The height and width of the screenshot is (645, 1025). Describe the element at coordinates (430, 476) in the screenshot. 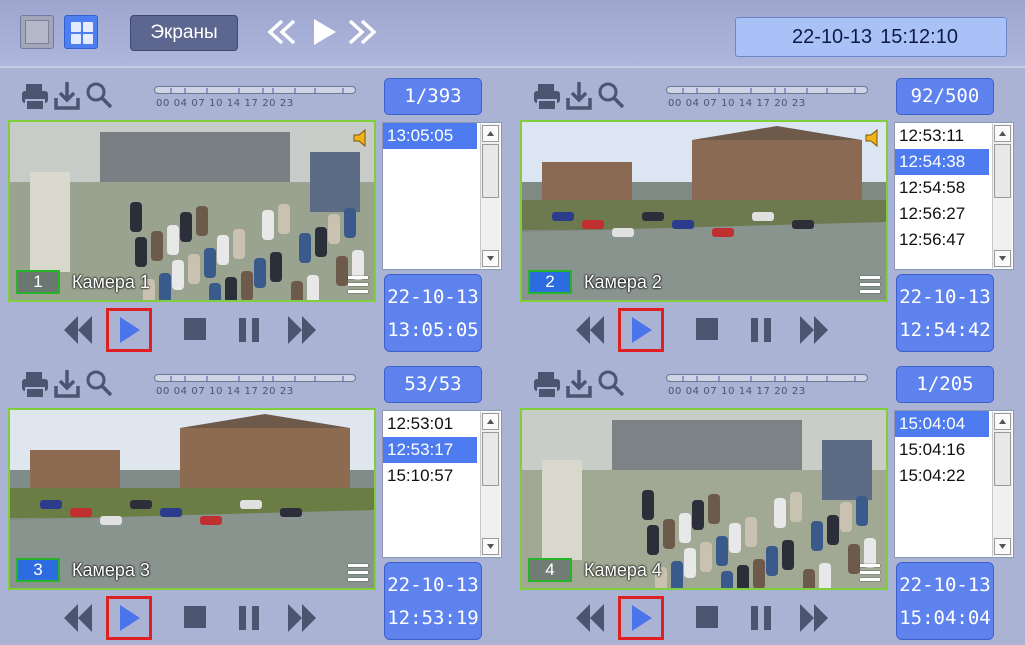

I see `event-time-item: 15:10:57` at that location.